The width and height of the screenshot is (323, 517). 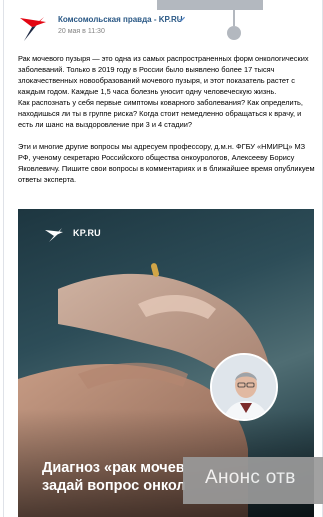 I want to click on overlay-tooltip-label, so click(x=210, y=5).